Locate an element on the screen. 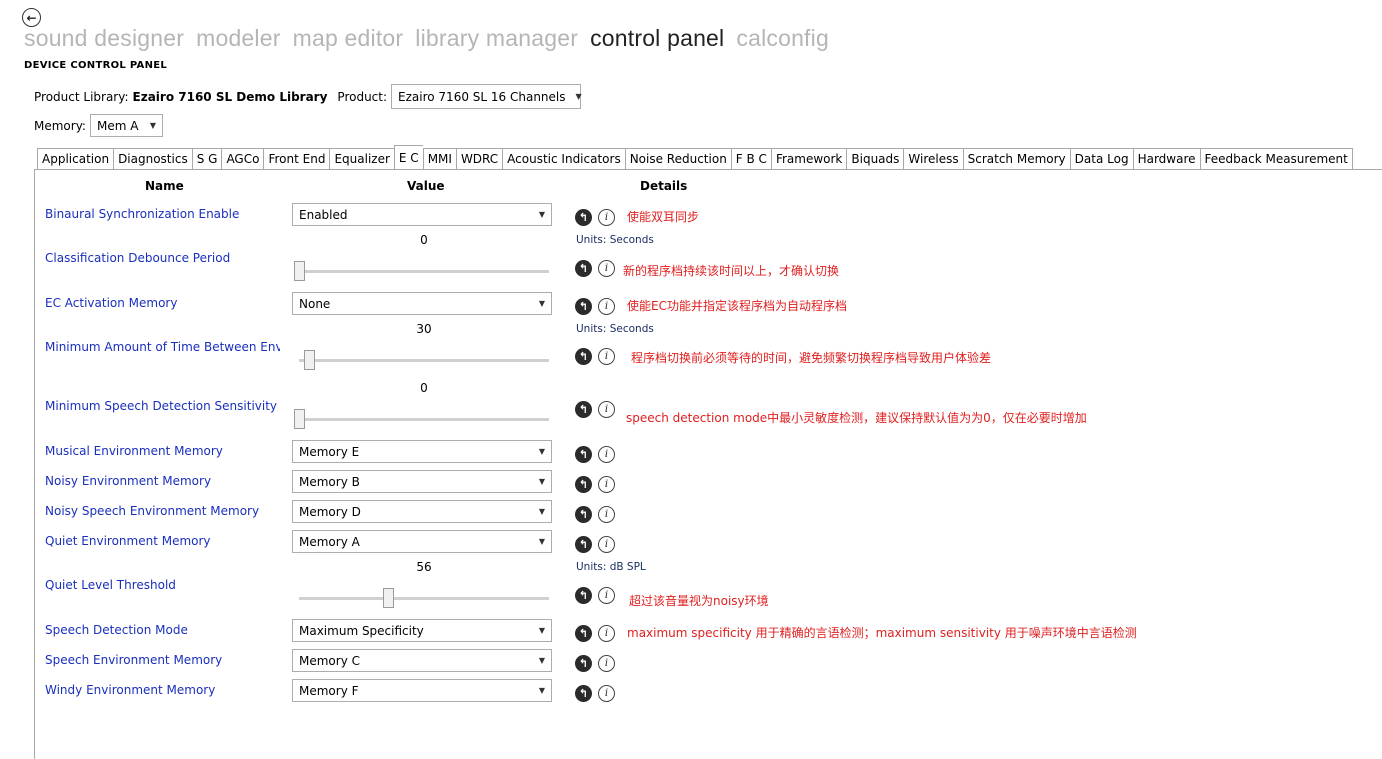 The image size is (1382, 759). param-dropdown: Memory C ▼ is located at coordinates (422, 660).